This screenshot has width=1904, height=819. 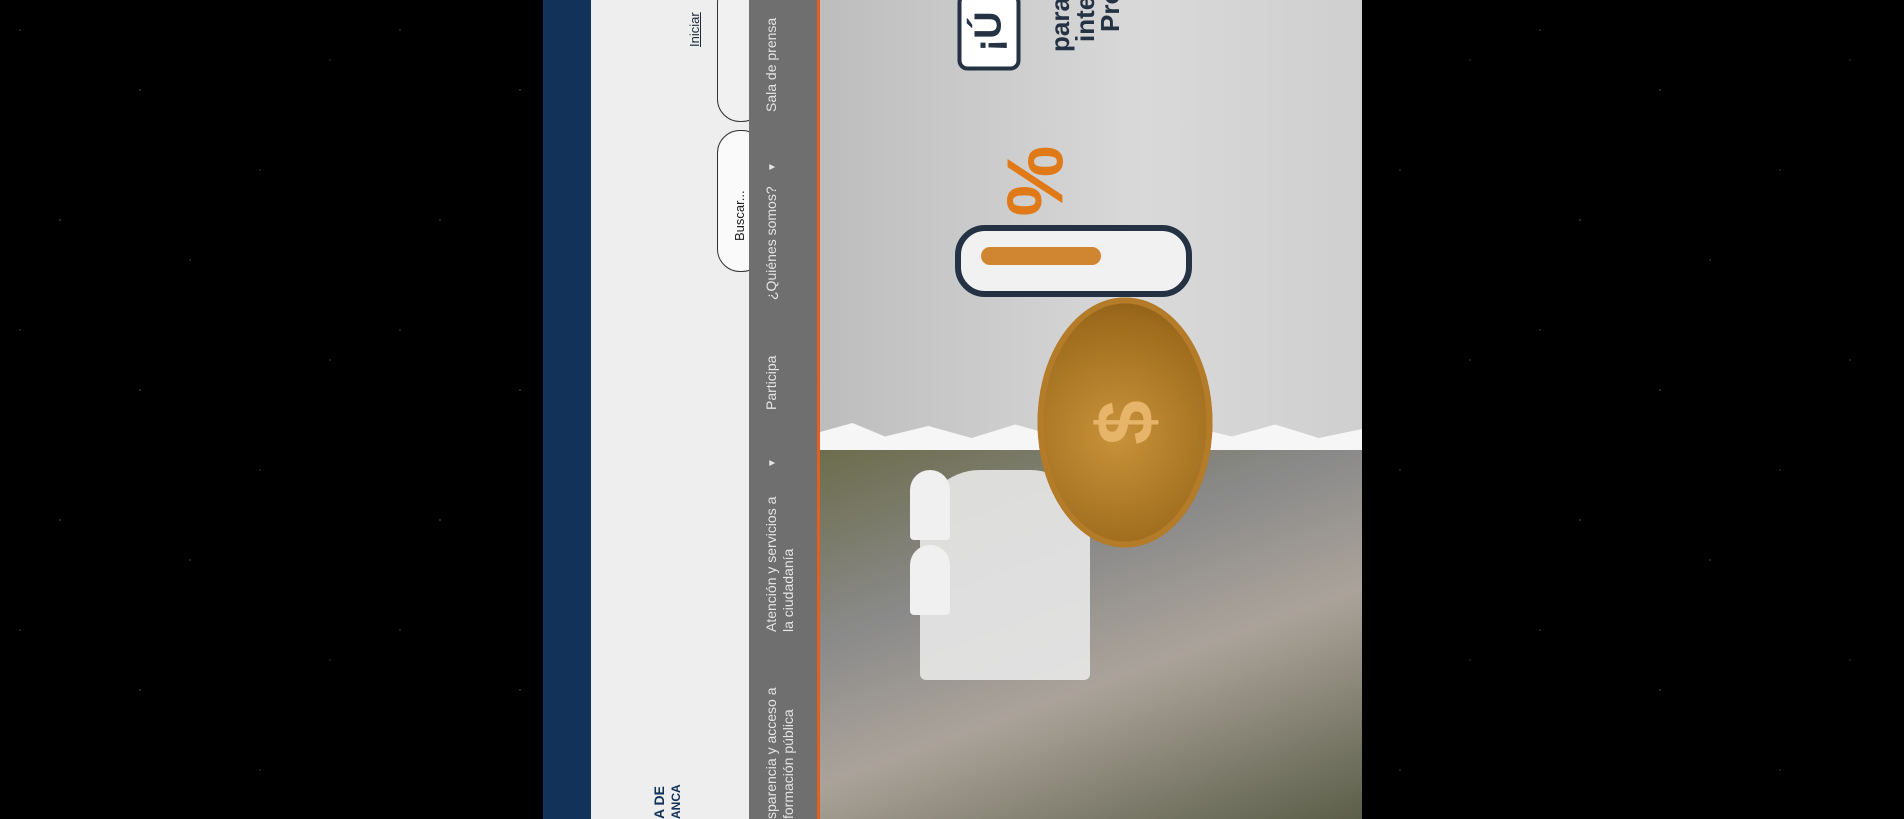 What do you see at coordinates (1041, 256) in the screenshot?
I see `thermometer-fill` at bounding box center [1041, 256].